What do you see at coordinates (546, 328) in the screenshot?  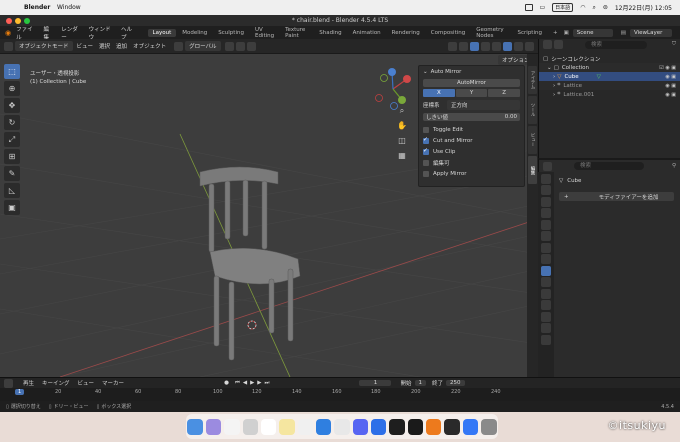 I see `material-properties-icon` at bounding box center [546, 328].